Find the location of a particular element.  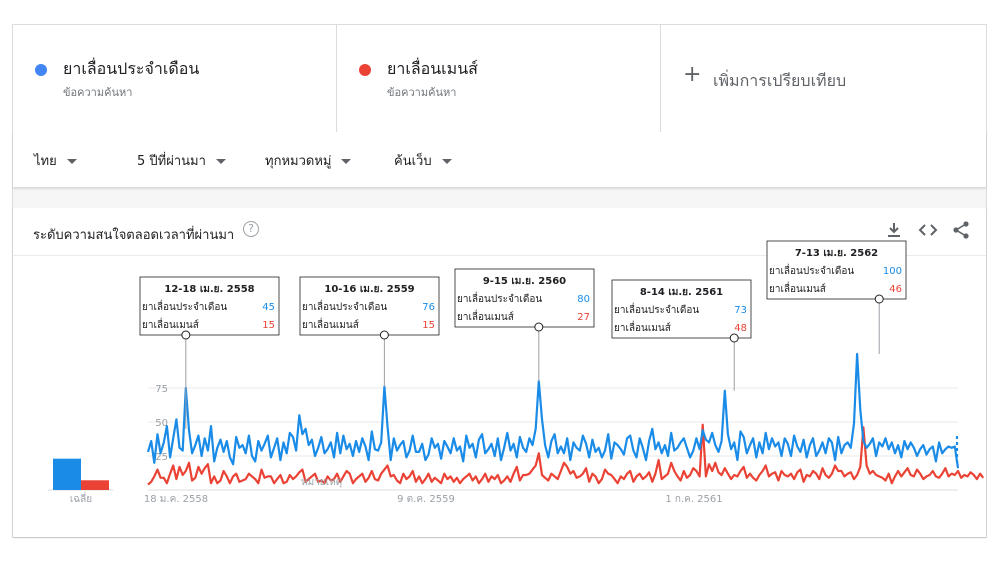

tooltip-series-1-value: 73 is located at coordinates (740, 310).